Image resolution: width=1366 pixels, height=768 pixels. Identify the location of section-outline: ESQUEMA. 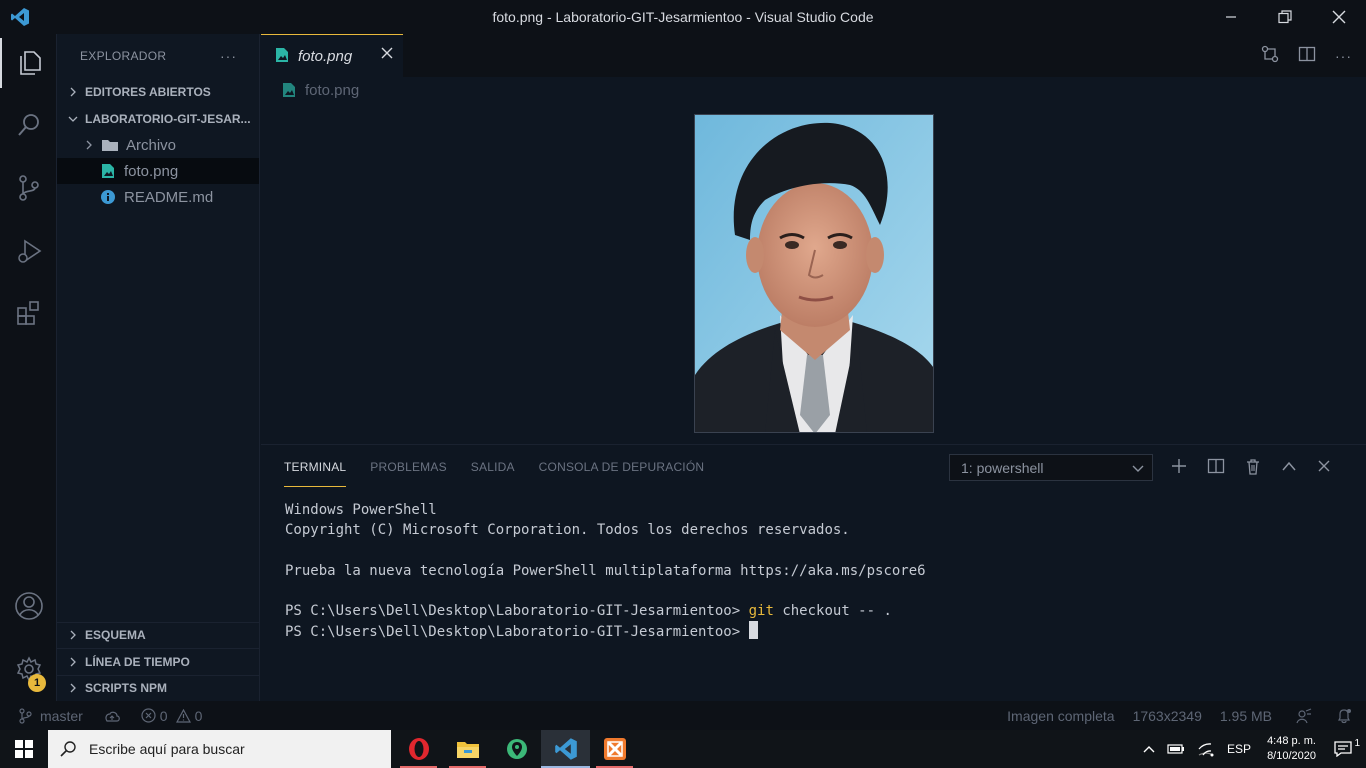
(158, 635).